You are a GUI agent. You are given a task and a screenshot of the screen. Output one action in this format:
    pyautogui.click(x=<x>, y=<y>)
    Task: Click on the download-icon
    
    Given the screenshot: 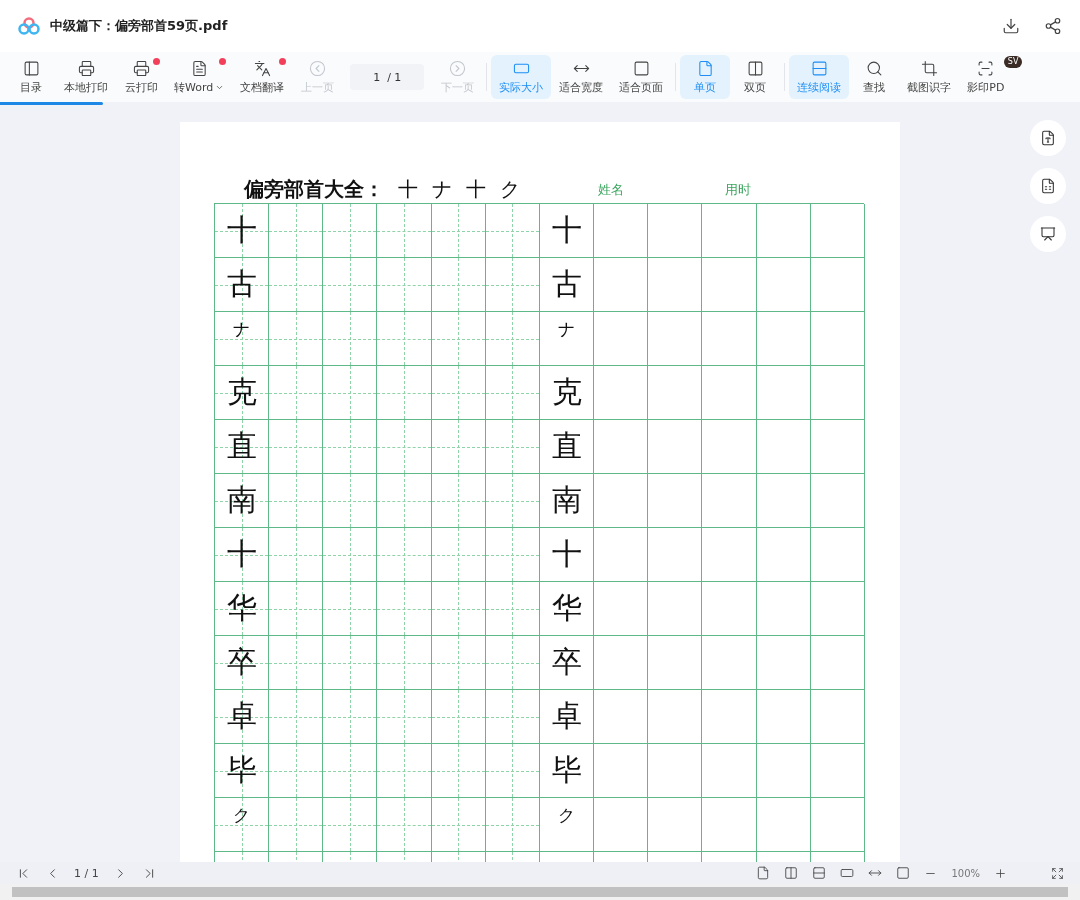 What is the action you would take?
    pyautogui.click(x=1011, y=26)
    